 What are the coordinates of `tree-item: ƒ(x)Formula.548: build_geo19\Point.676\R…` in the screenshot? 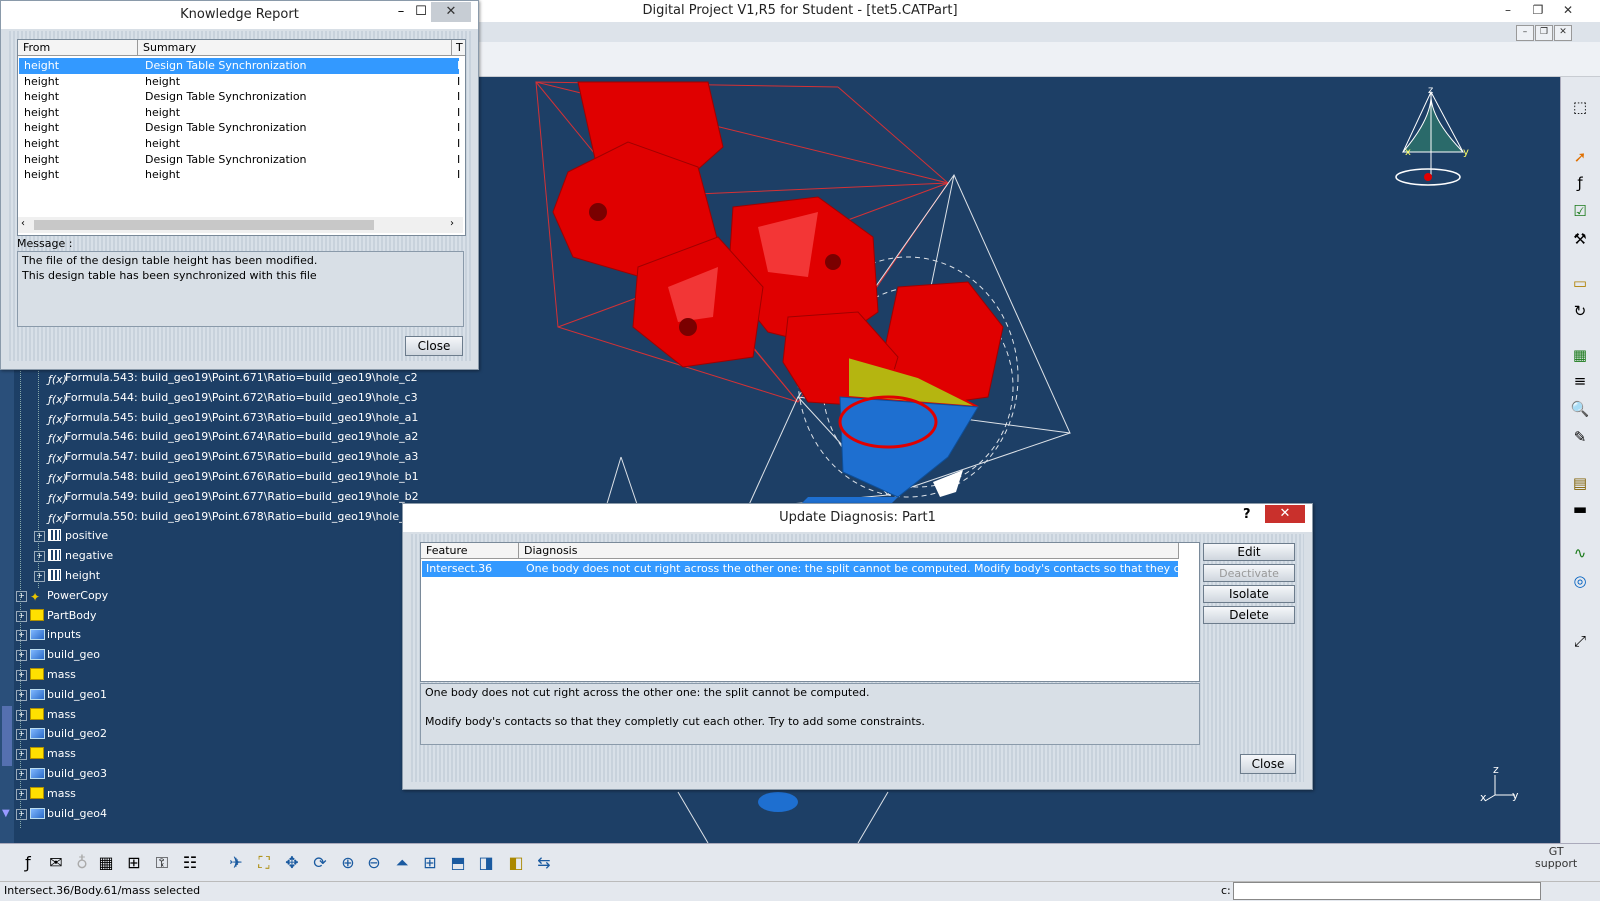 It's located at (233, 477).